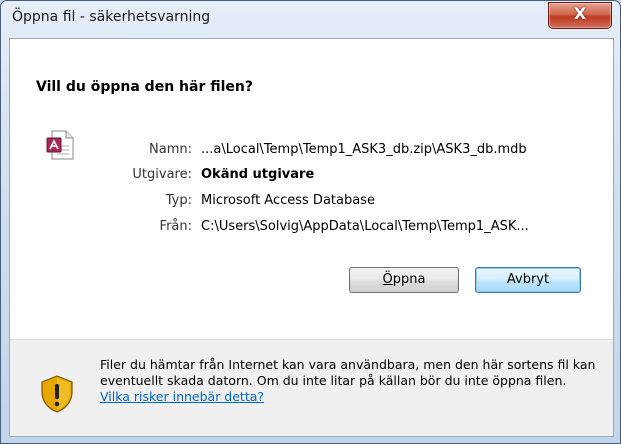  I want to click on window-title: Öppna fil - säkerhetsvarning, so click(111, 17).